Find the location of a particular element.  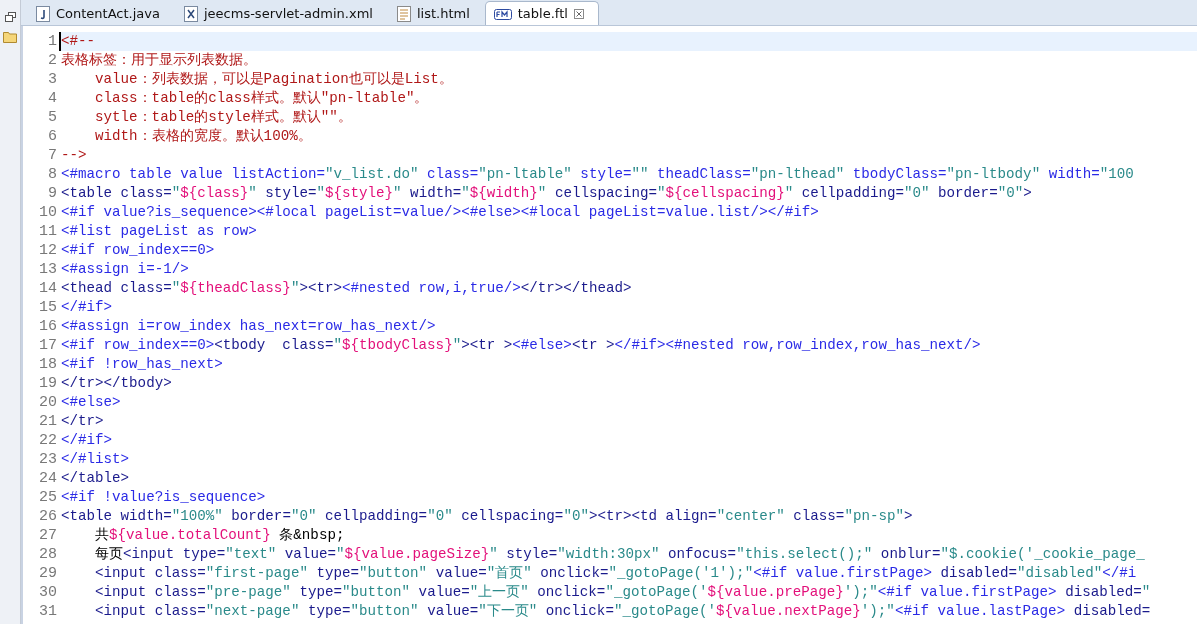

code-line: <#if row_index==0><tbody class="${tbodyClass}"><tr ><#else><tr ></#if><#nested row,row_index,row_has_next/> is located at coordinates (521, 345).